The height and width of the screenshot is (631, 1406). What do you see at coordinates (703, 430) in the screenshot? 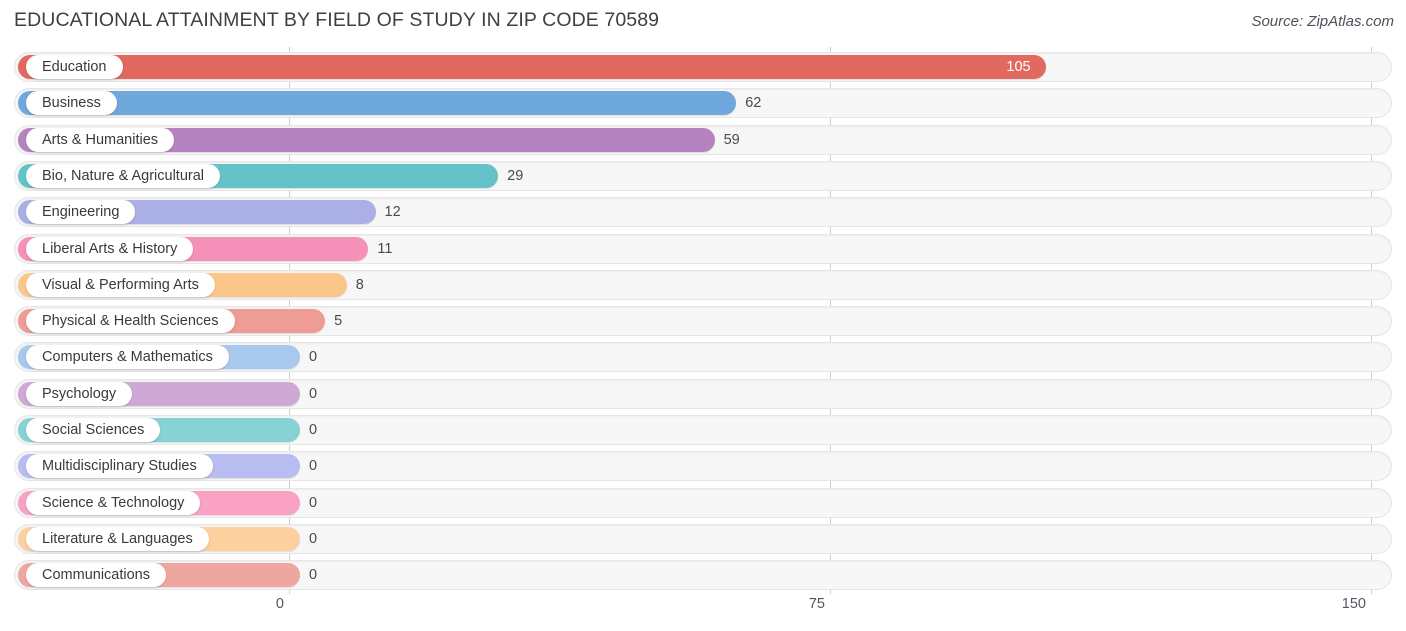
I see `bar-row: Social Sciences 0` at bounding box center [703, 430].